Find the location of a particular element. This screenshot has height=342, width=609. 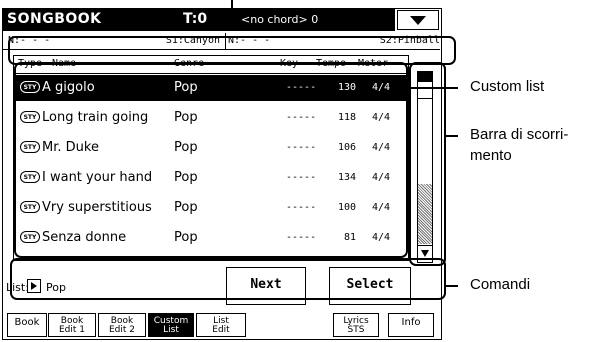

scrollbar-annotation-line1: Barra di scorri- is located at coordinates (519, 134).